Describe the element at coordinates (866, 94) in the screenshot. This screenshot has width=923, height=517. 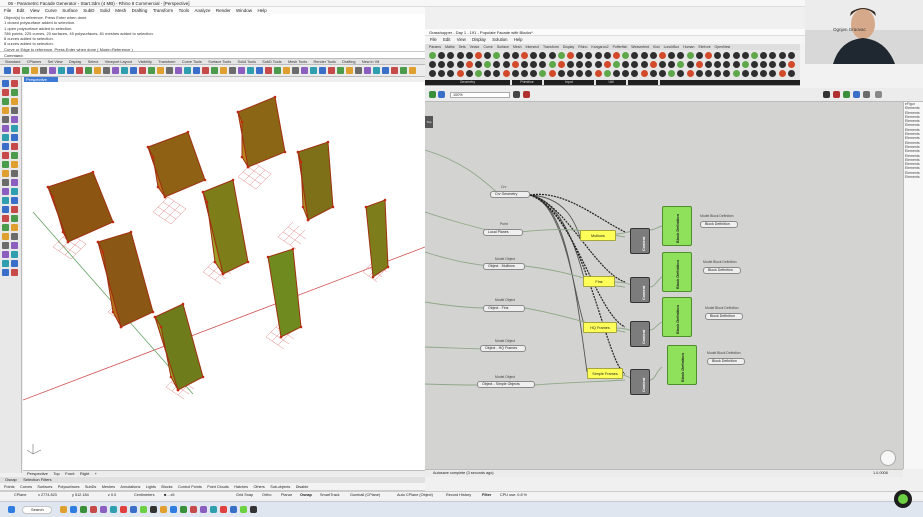
I see `wire-preview-icon` at that location.